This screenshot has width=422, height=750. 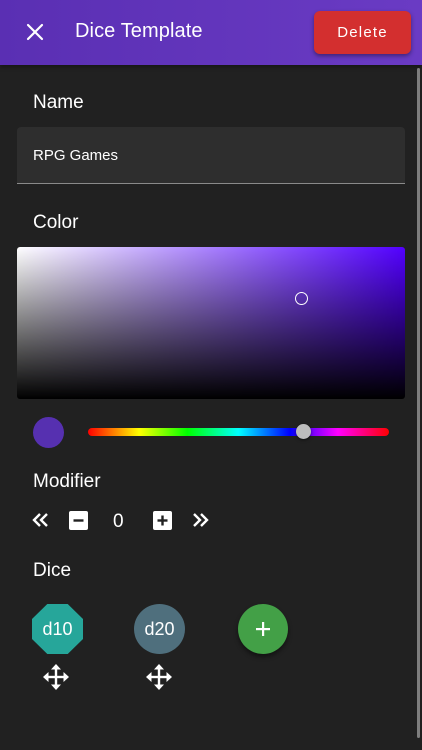 What do you see at coordinates (362, 32) in the screenshot?
I see `delete-button: Delete` at bounding box center [362, 32].